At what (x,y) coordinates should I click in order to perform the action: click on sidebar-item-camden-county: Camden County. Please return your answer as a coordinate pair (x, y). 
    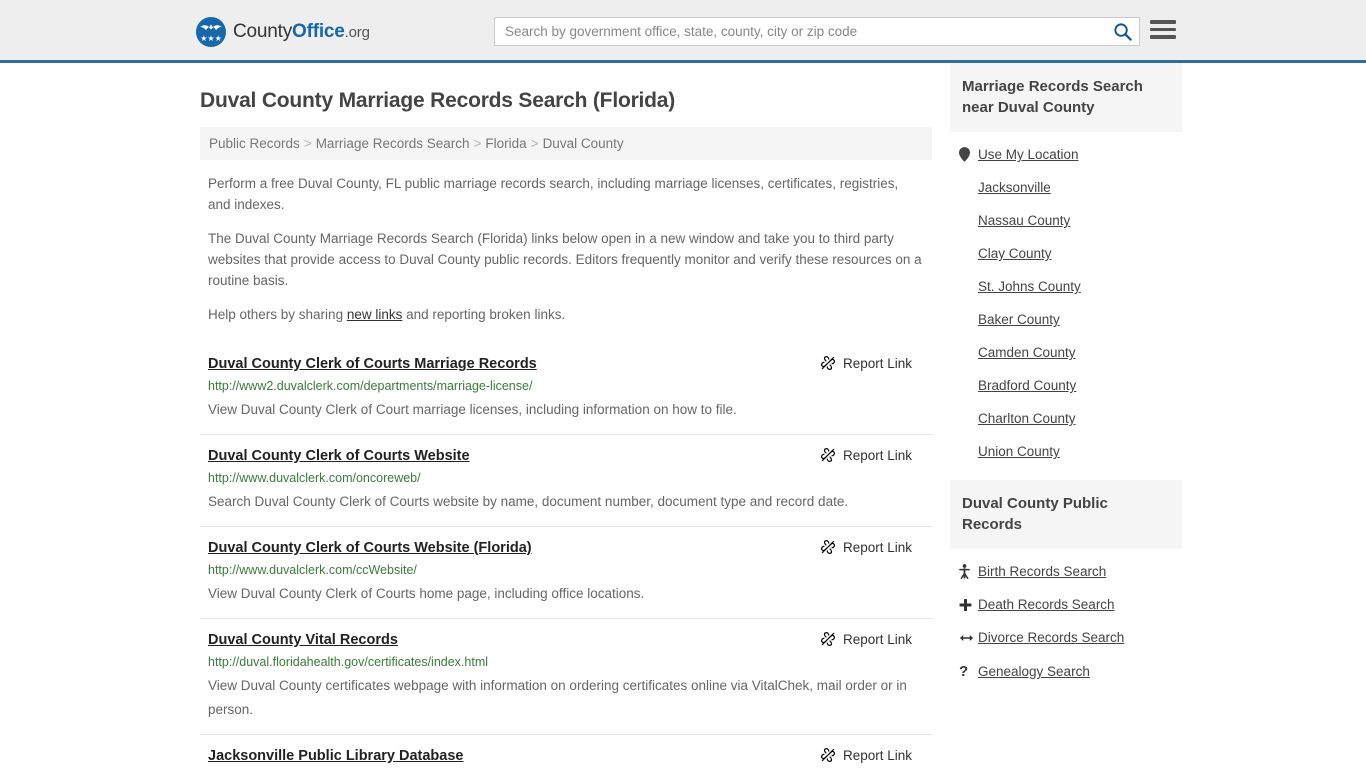
    Looking at the image, I should click on (1066, 352).